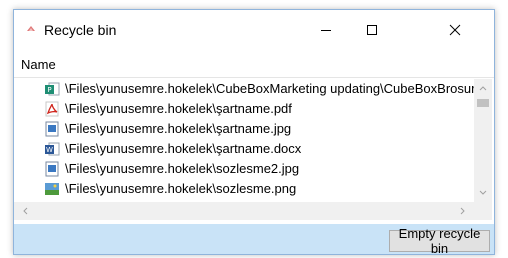 The height and width of the screenshot is (258, 508). I want to click on app-icon, so click(31, 28).